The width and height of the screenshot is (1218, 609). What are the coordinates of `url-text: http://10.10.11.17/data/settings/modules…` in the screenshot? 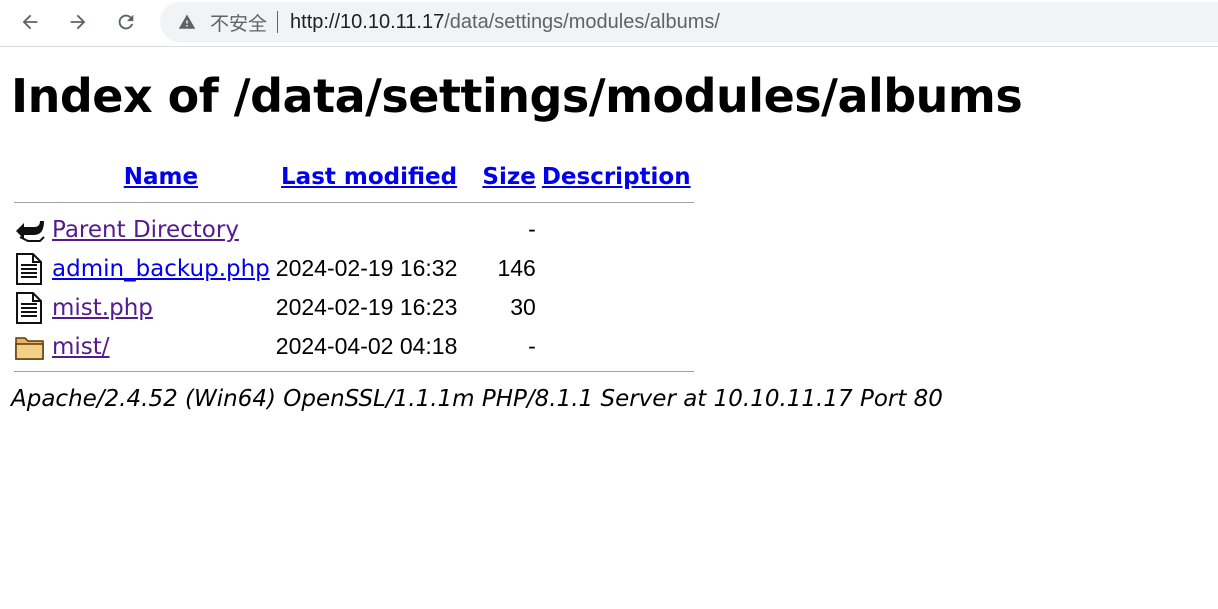 It's located at (505, 22).